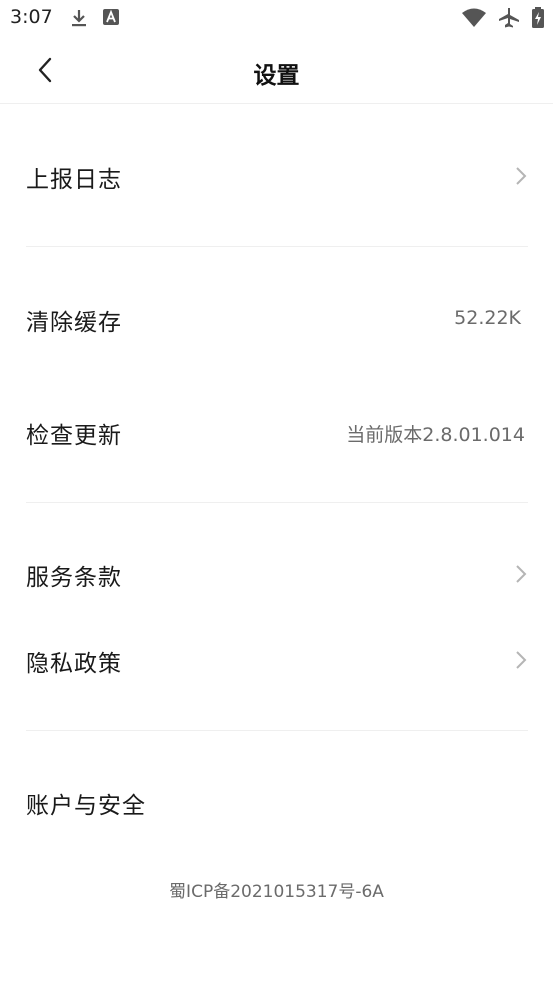 The width and height of the screenshot is (553, 983). I want to click on version-value: 当前版本2.8.01.014, so click(435, 435).